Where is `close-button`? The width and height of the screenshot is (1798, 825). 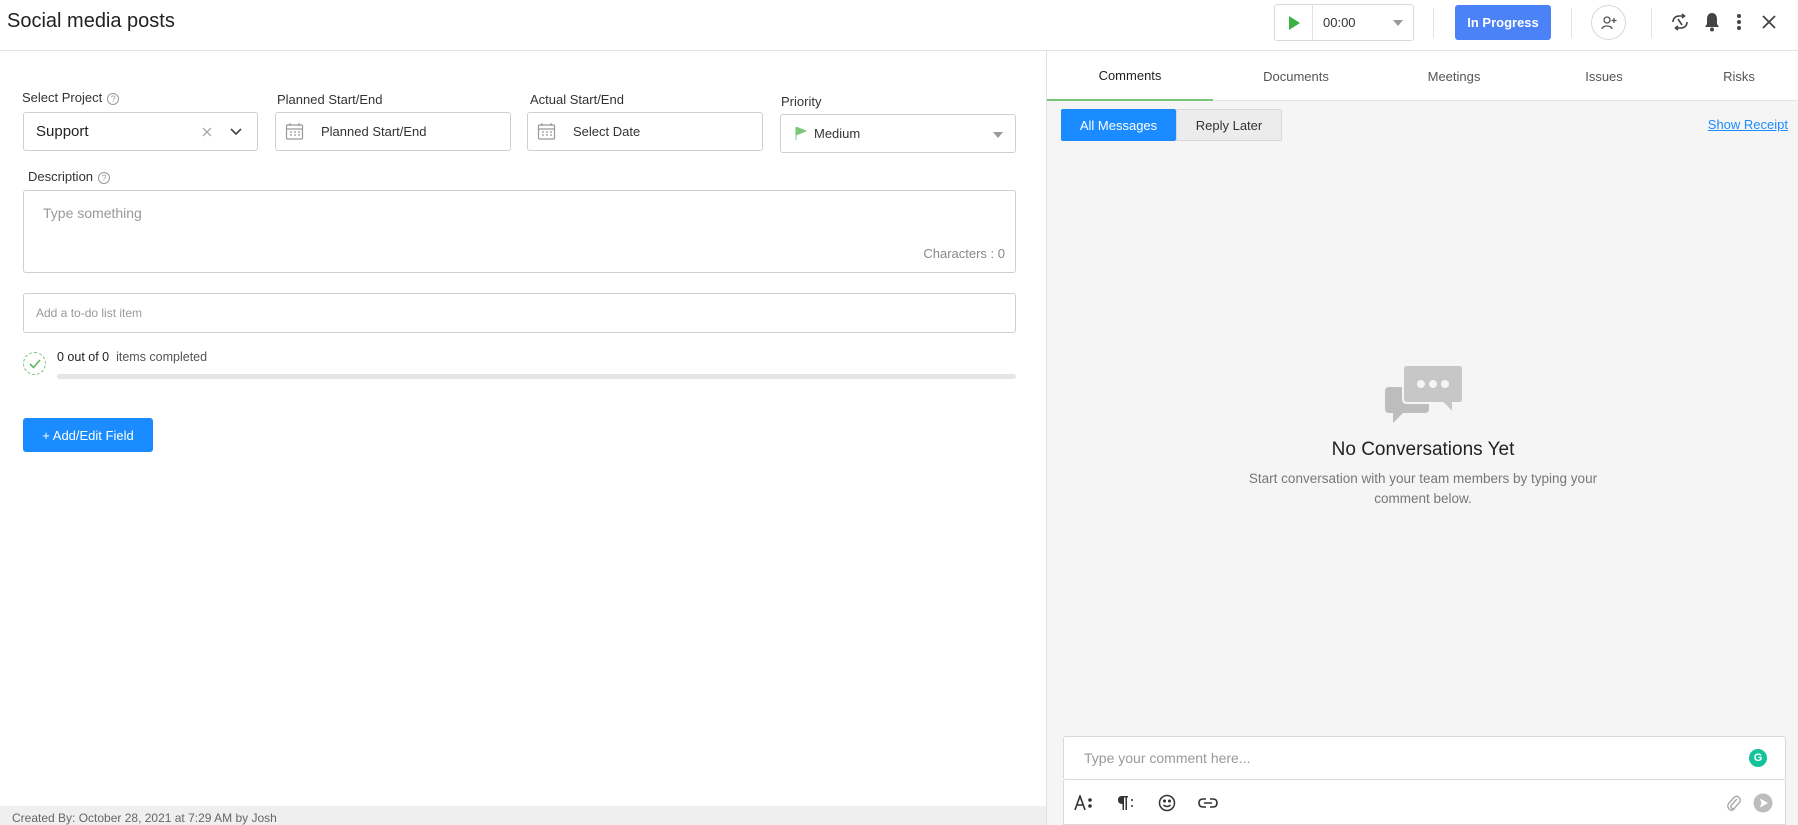 close-button is located at coordinates (1769, 22).